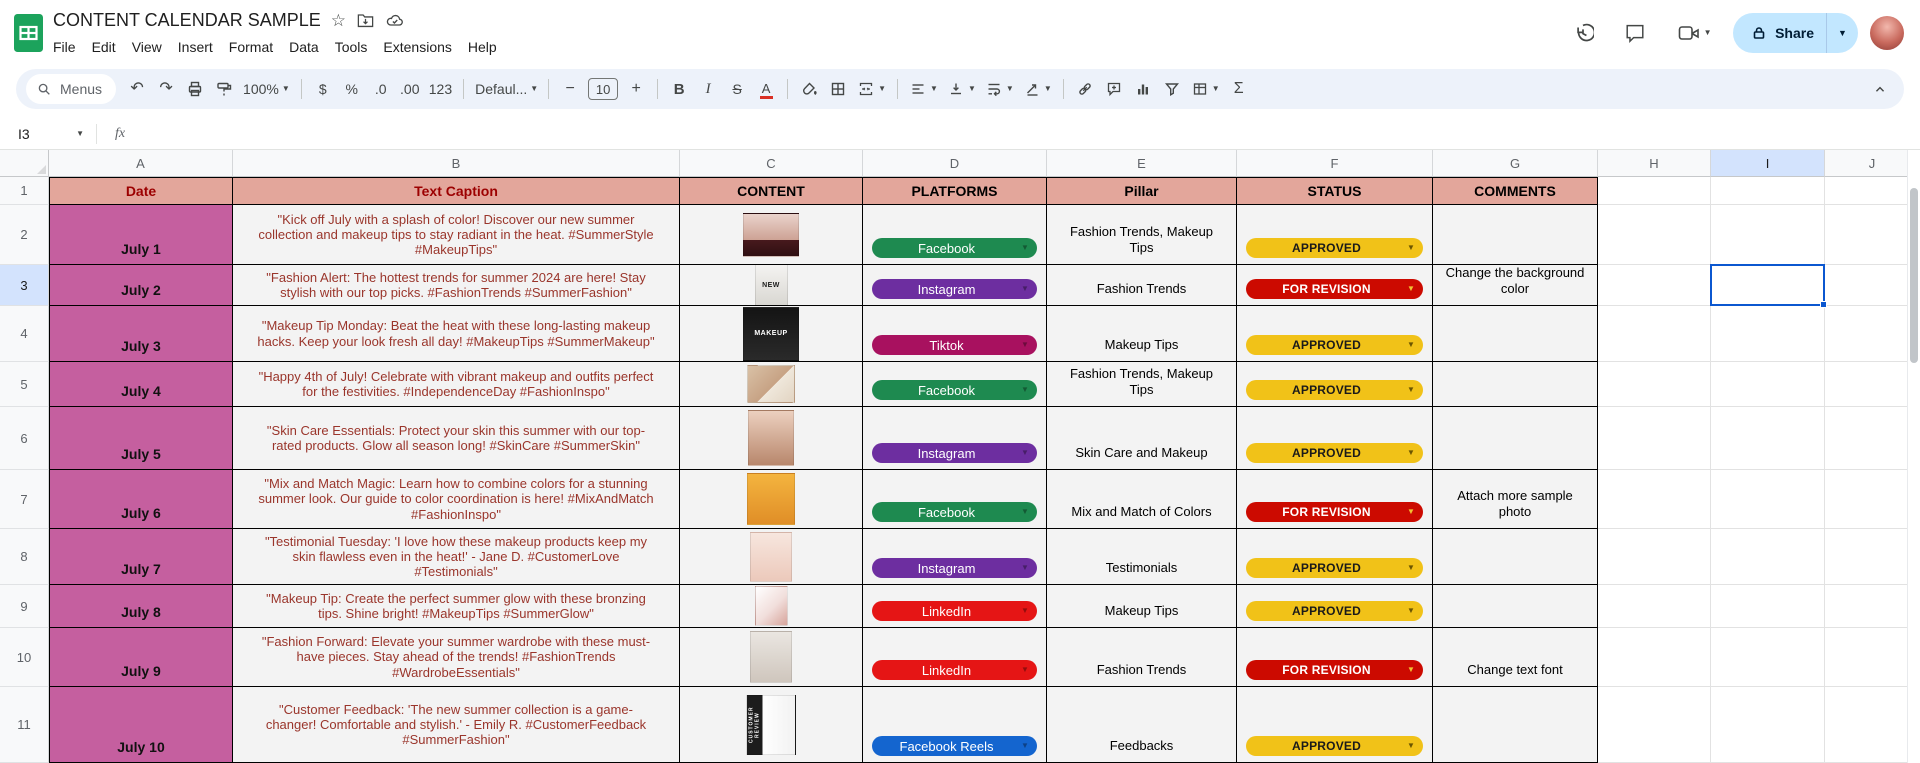 This screenshot has width=1920, height=763. What do you see at coordinates (1142, 334) in the screenshot?
I see `cell-pillar-4: Makeup Tips` at bounding box center [1142, 334].